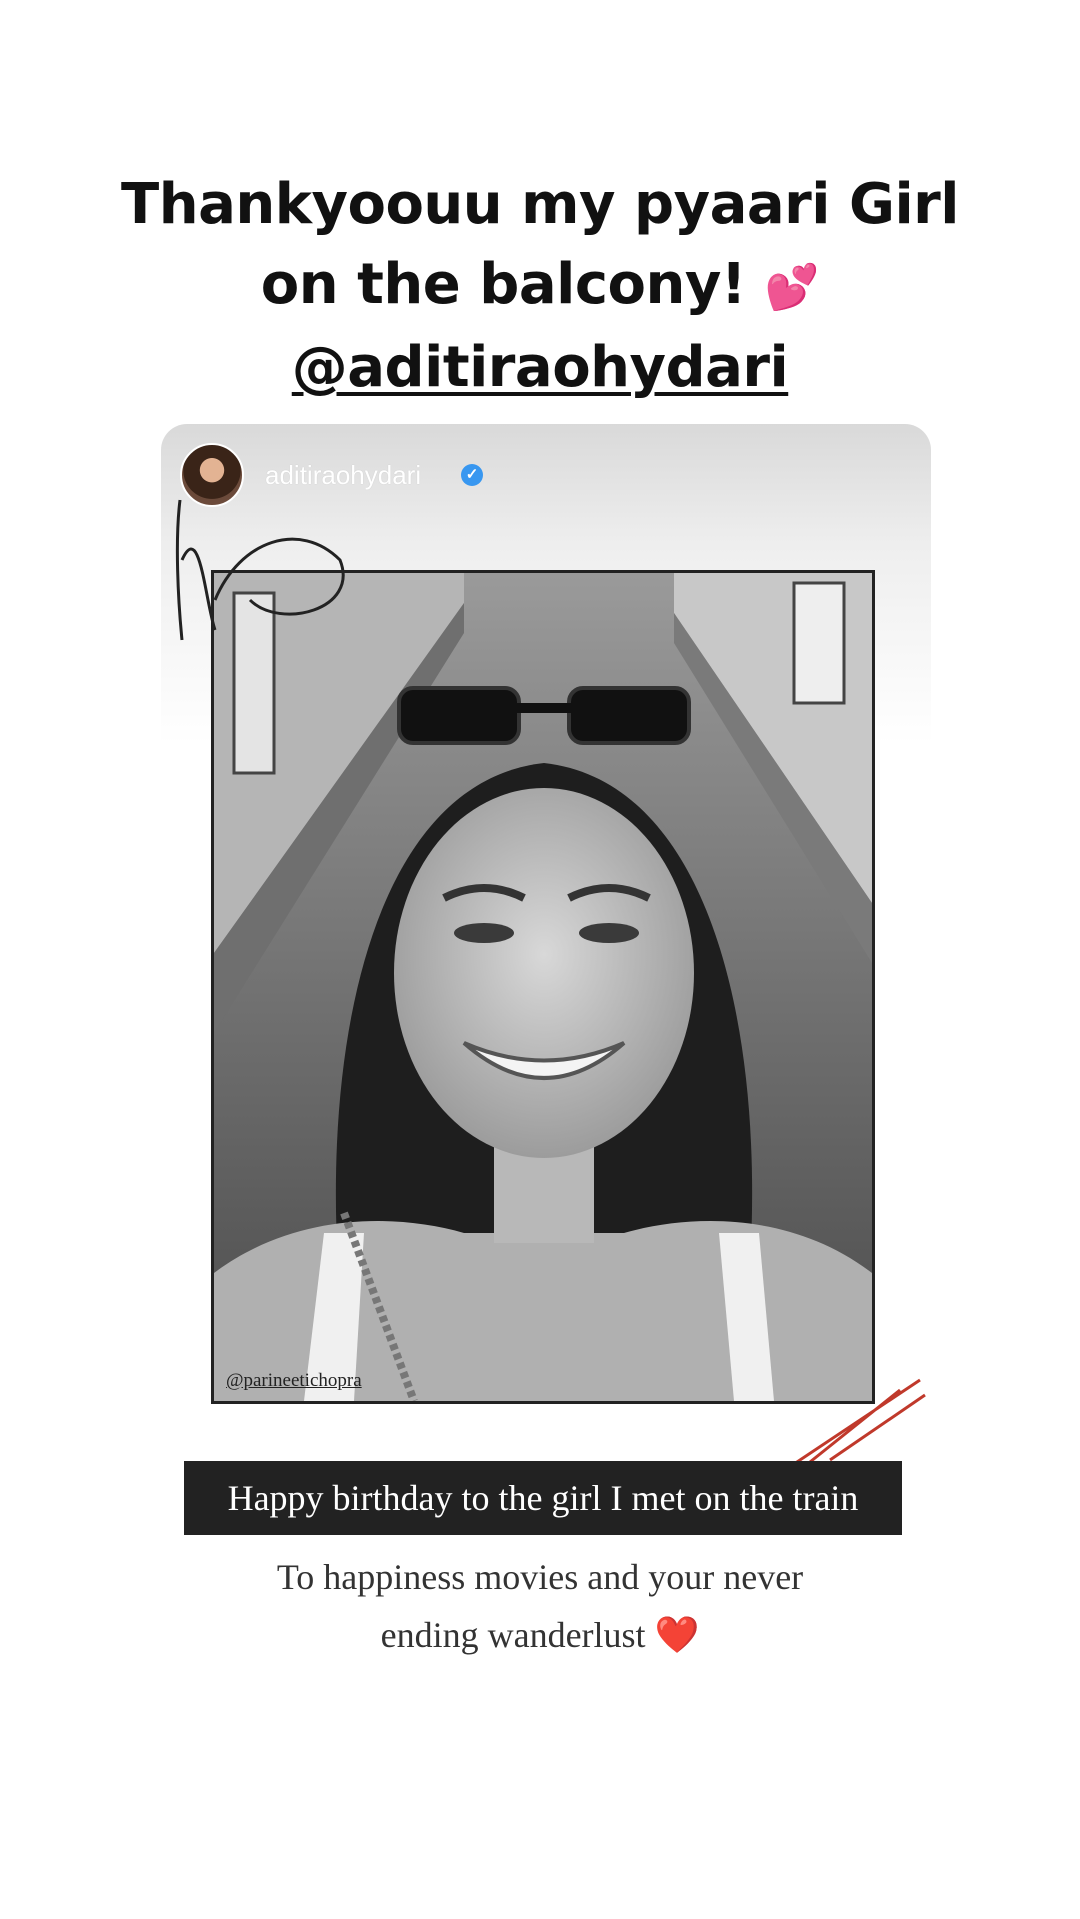  What do you see at coordinates (540, 1577) in the screenshot?
I see `sub-caption-line-1: To happiness movies and your never` at bounding box center [540, 1577].